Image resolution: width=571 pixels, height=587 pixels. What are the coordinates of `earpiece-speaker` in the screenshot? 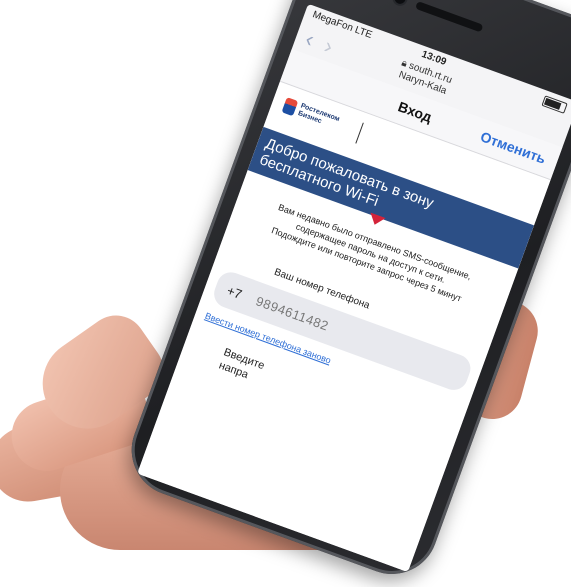 It's located at (449, 17).